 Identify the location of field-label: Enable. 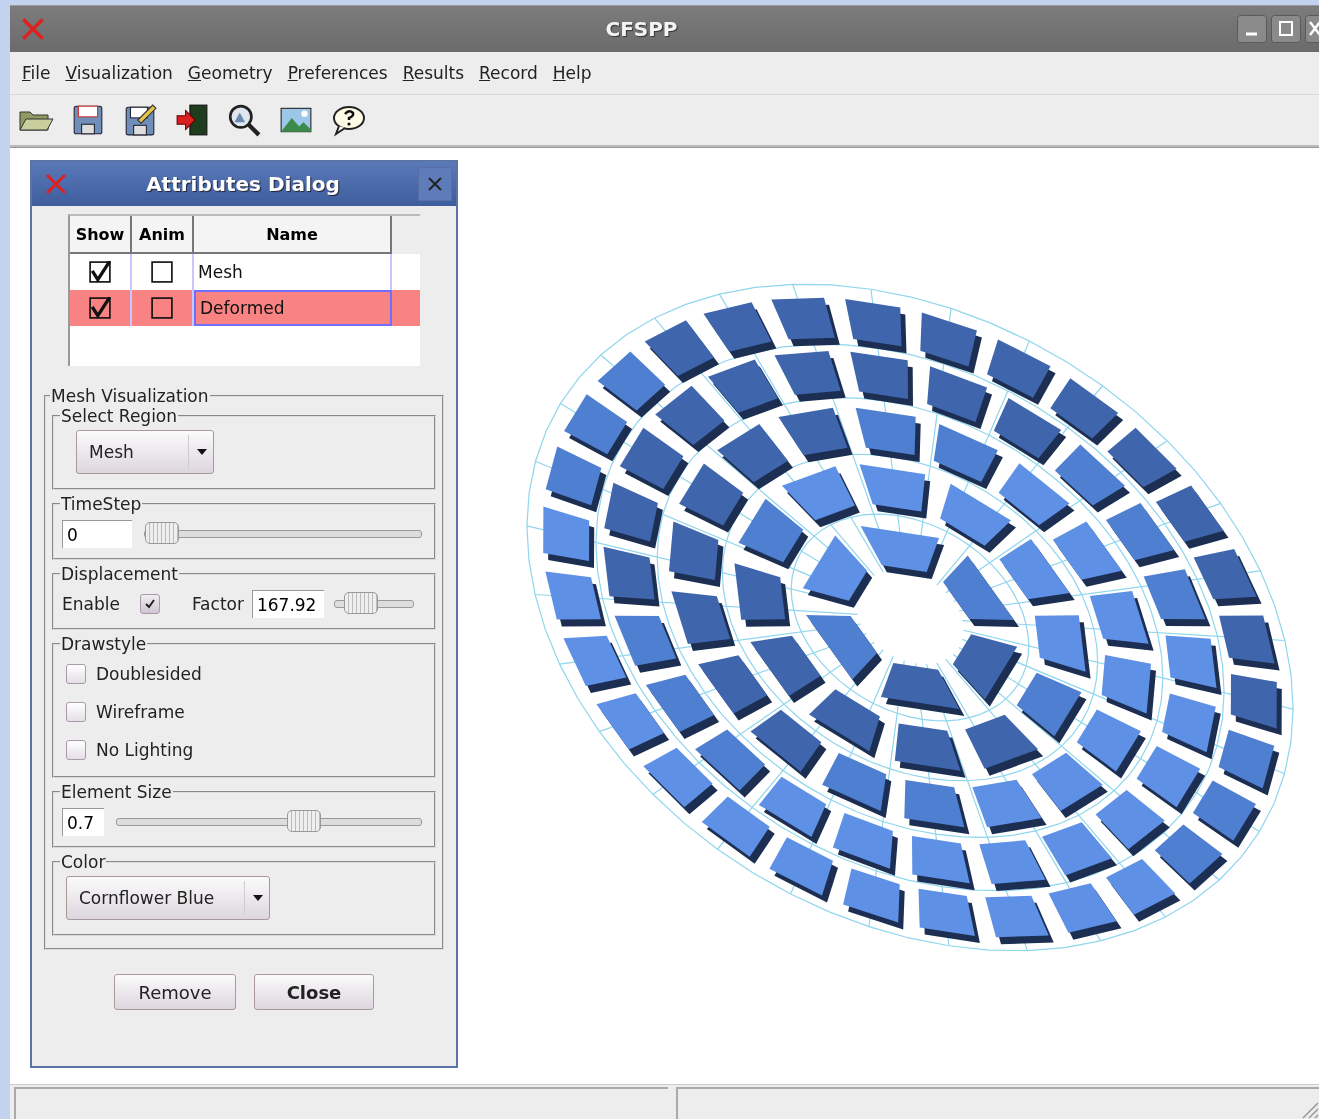
(91, 604).